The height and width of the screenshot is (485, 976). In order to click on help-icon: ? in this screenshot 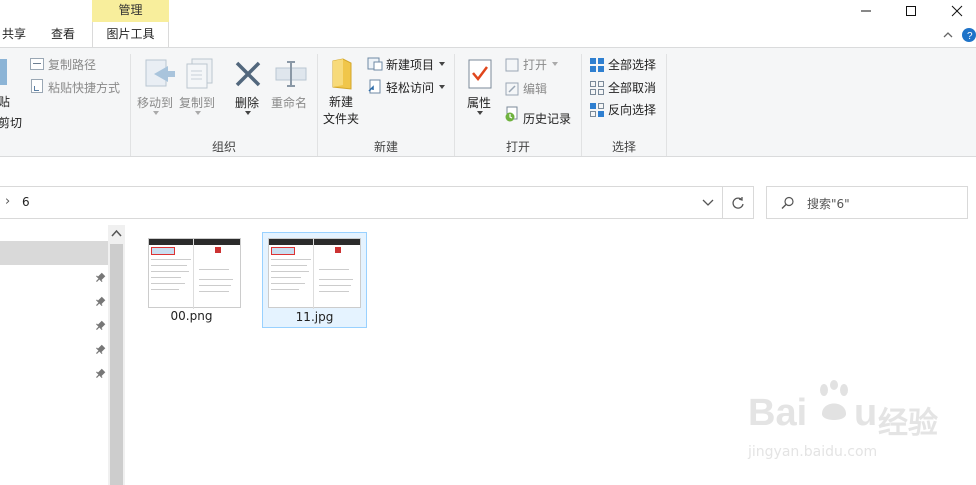, I will do `click(970, 36)`.